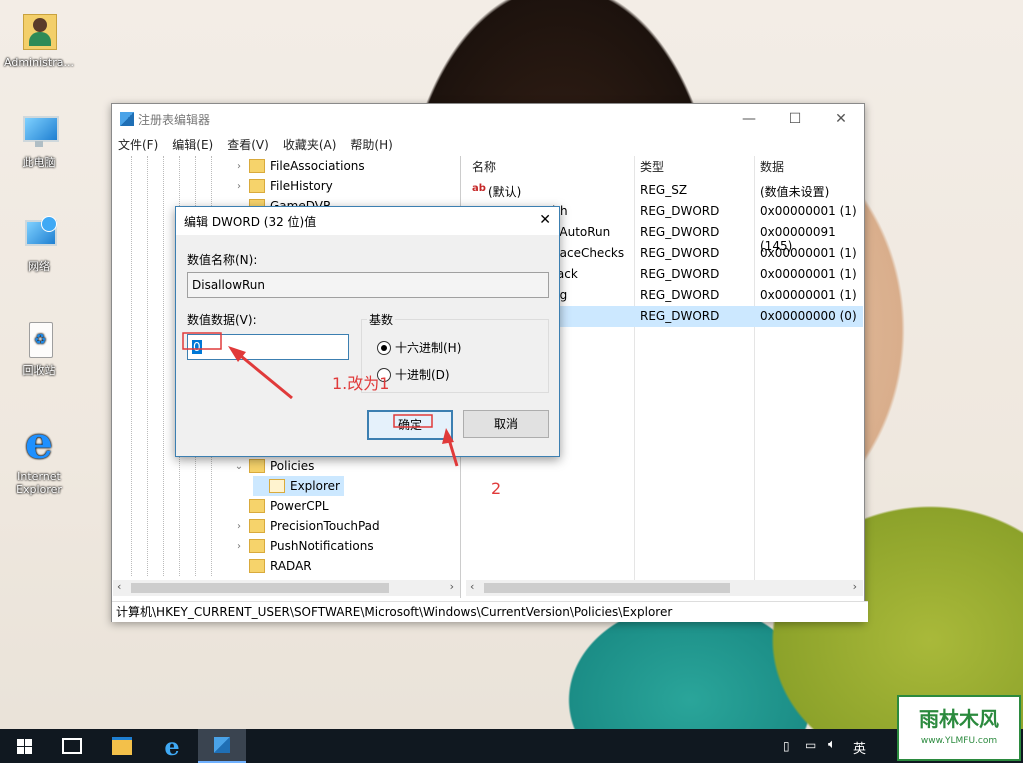  I want to click on desktop-icon-label: 回收站, so click(39, 370).